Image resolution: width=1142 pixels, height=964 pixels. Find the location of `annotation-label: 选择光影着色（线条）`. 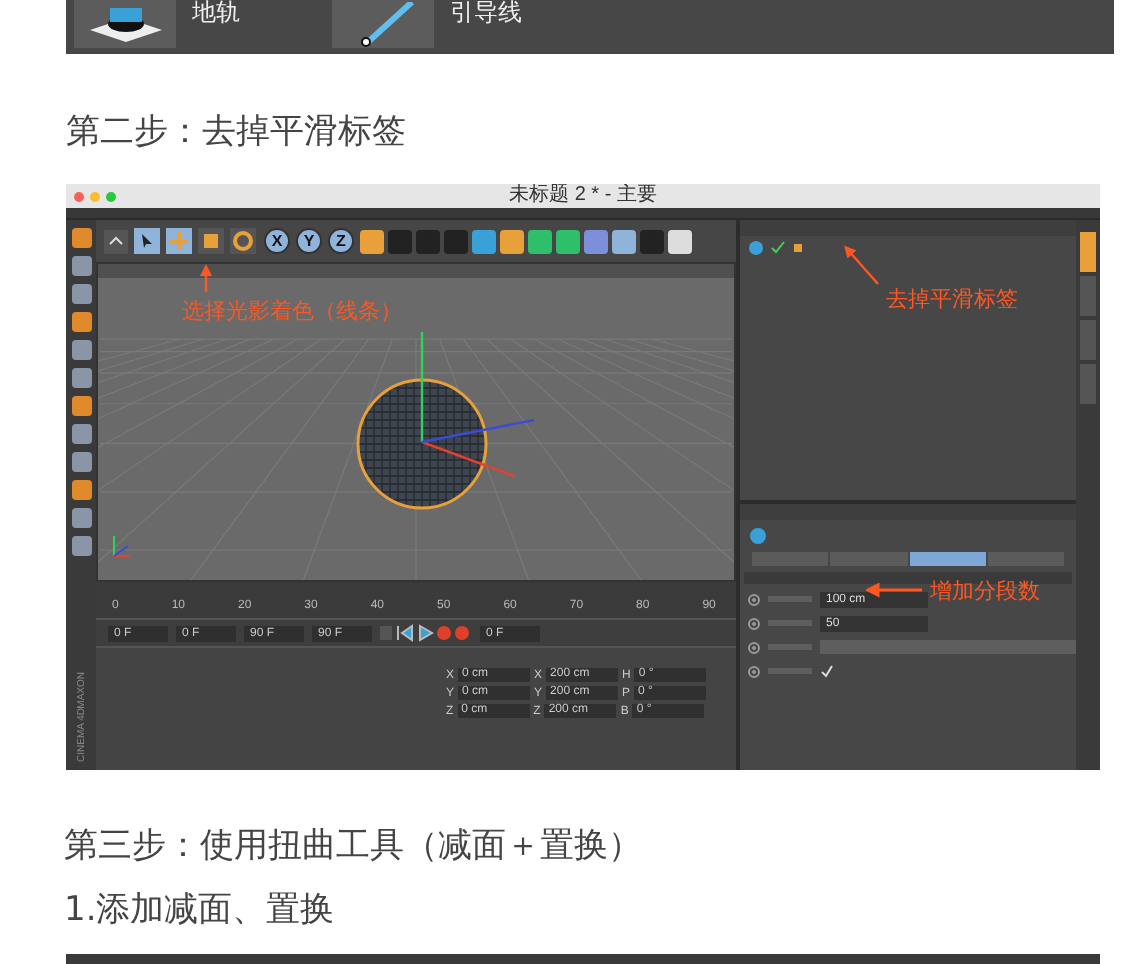

annotation-label: 选择光影着色（线条） is located at coordinates (292, 311).